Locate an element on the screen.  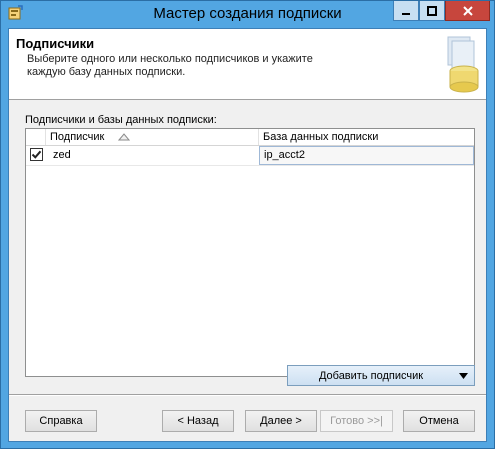
add-subscriber-button: Добавить подписчик is located at coordinates (381, 375).